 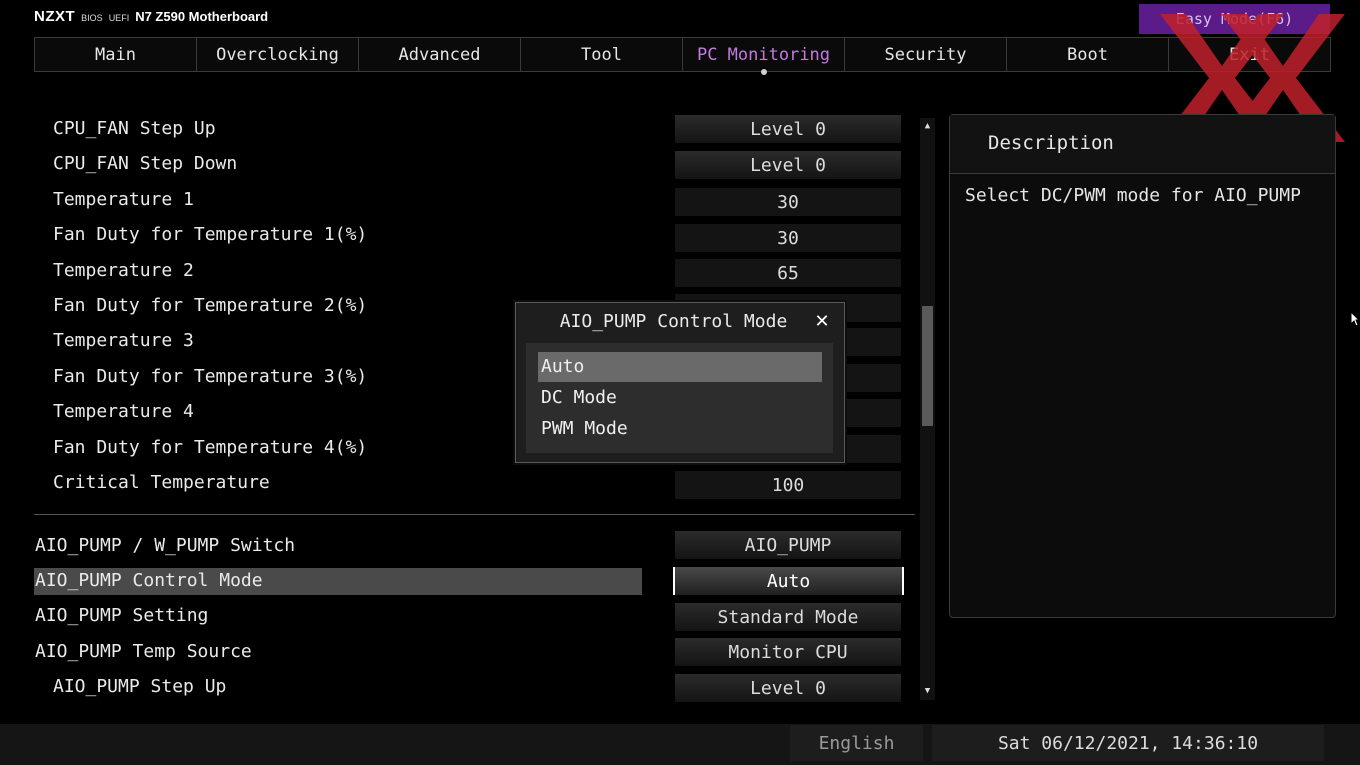 I want to click on setting-value: Standard Mode, so click(x=788, y=617).